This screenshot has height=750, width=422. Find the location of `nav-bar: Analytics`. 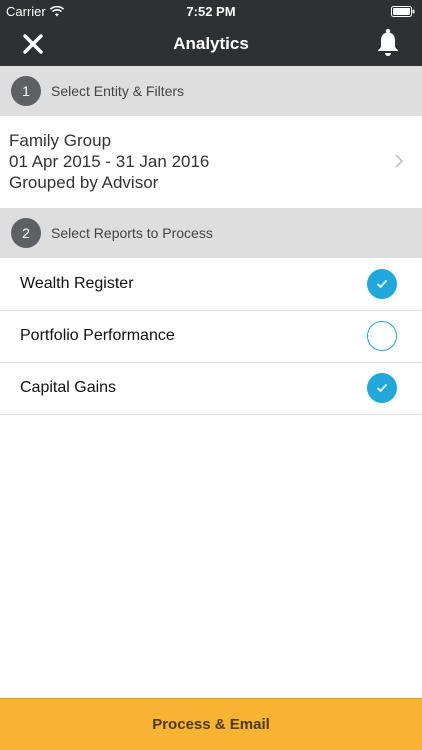

nav-bar: Analytics is located at coordinates (211, 44).